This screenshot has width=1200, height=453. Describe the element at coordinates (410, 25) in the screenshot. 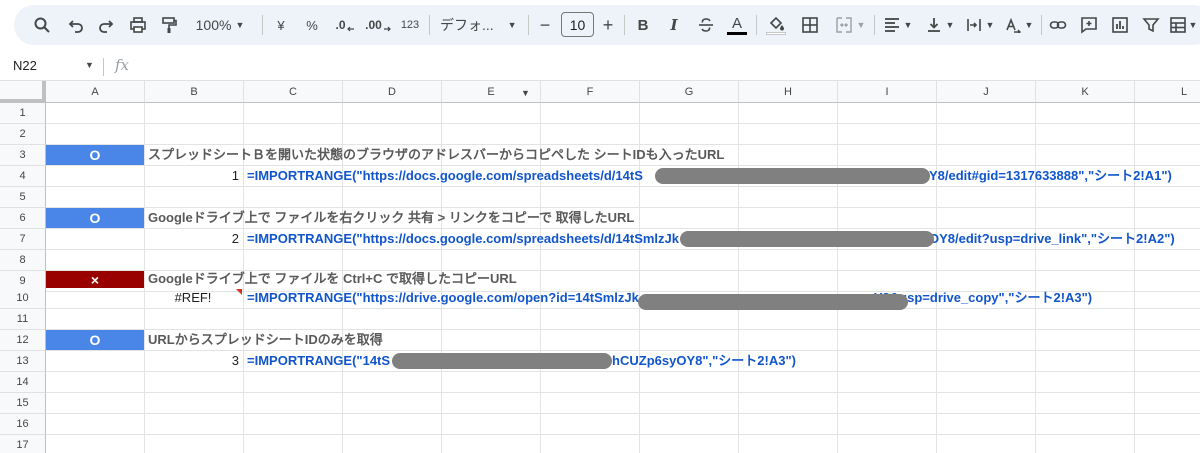

I see `more-formats-button: 123` at that location.